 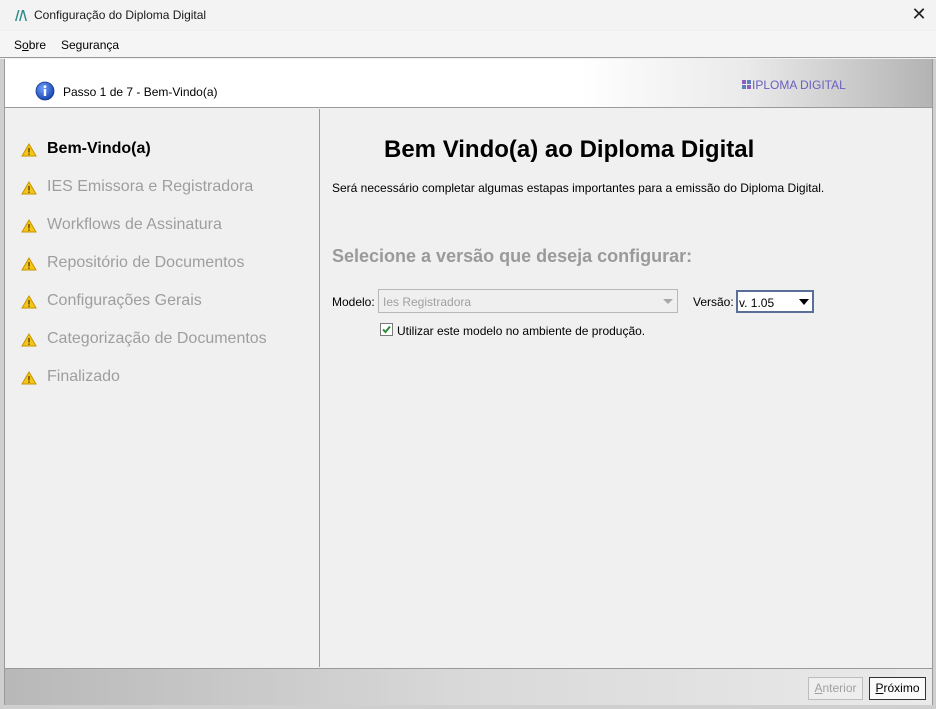 I want to click on versao-select: v. 1.05, so click(x=775, y=301).